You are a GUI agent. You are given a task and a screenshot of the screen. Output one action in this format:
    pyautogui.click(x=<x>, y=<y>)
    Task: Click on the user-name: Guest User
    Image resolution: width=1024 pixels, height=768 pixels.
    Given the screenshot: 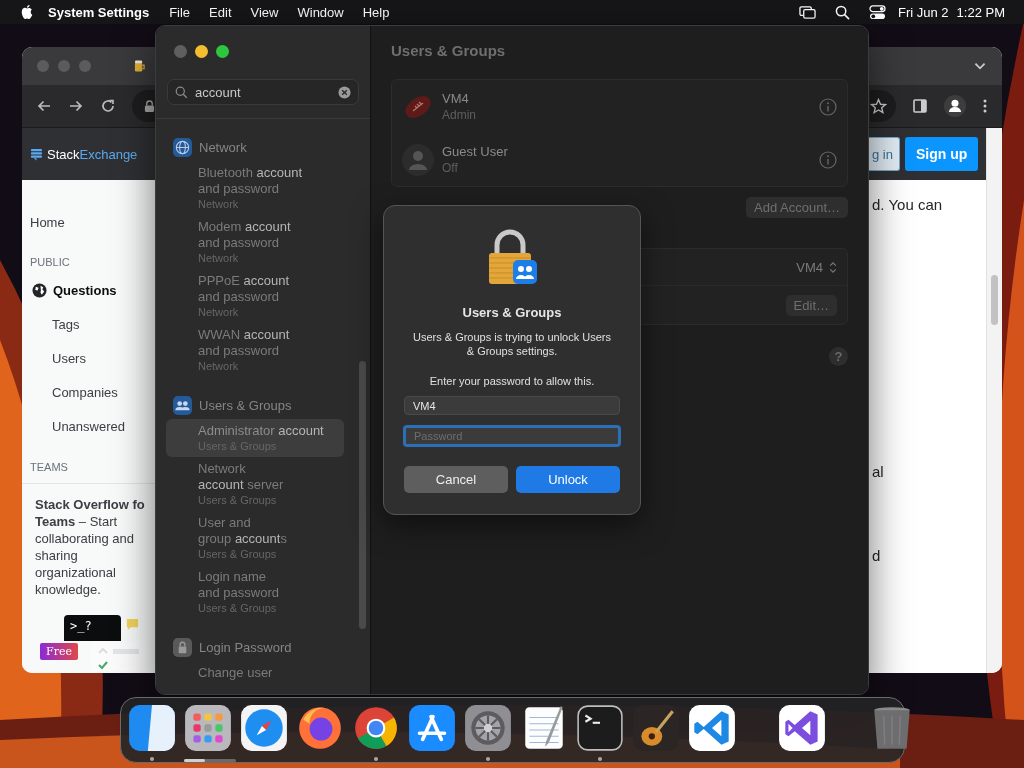 What is the action you would take?
    pyautogui.click(x=475, y=151)
    